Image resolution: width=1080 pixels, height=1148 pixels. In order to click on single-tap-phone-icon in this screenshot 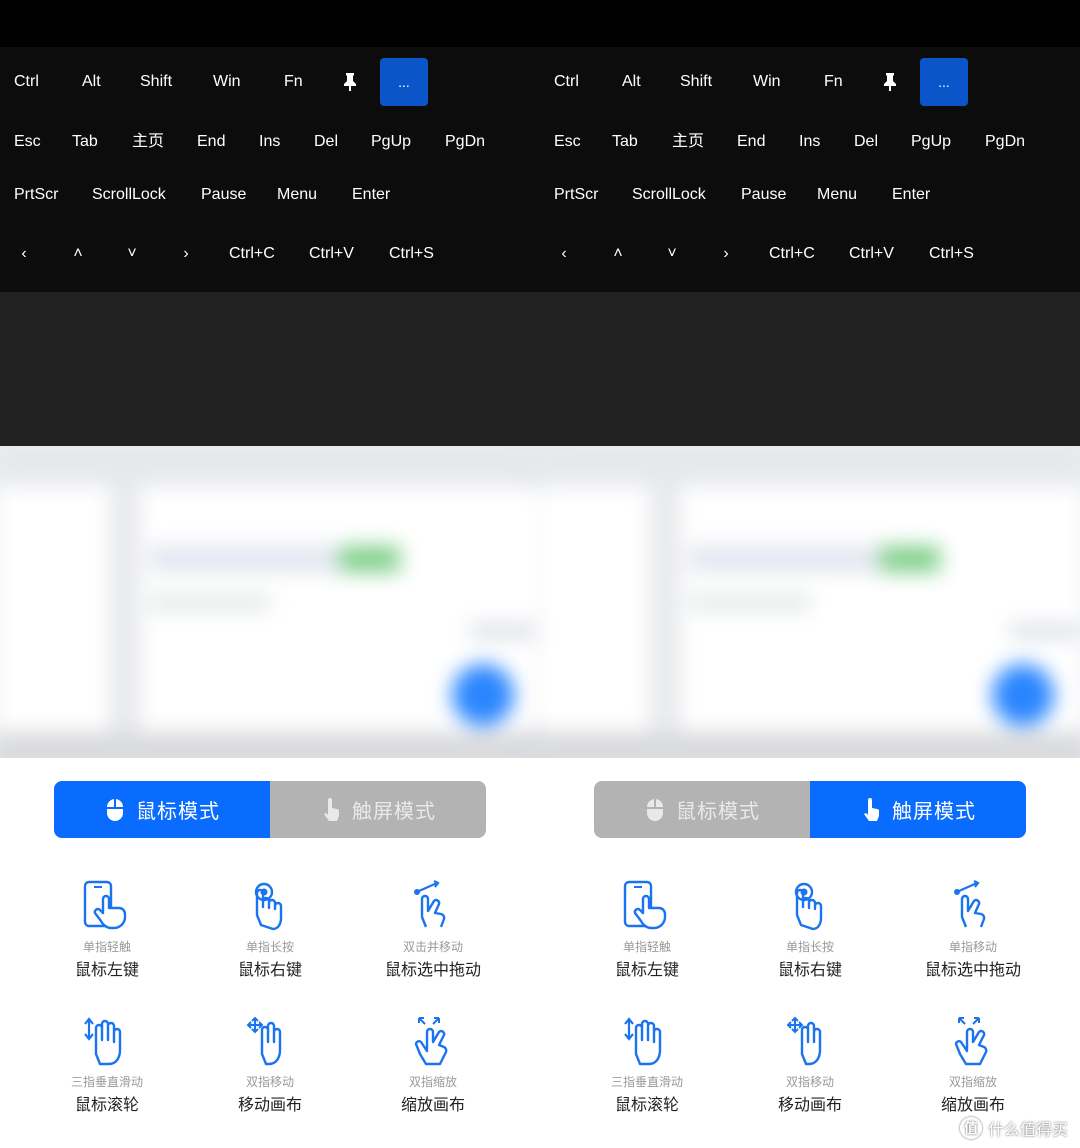, I will do `click(105, 905)`.